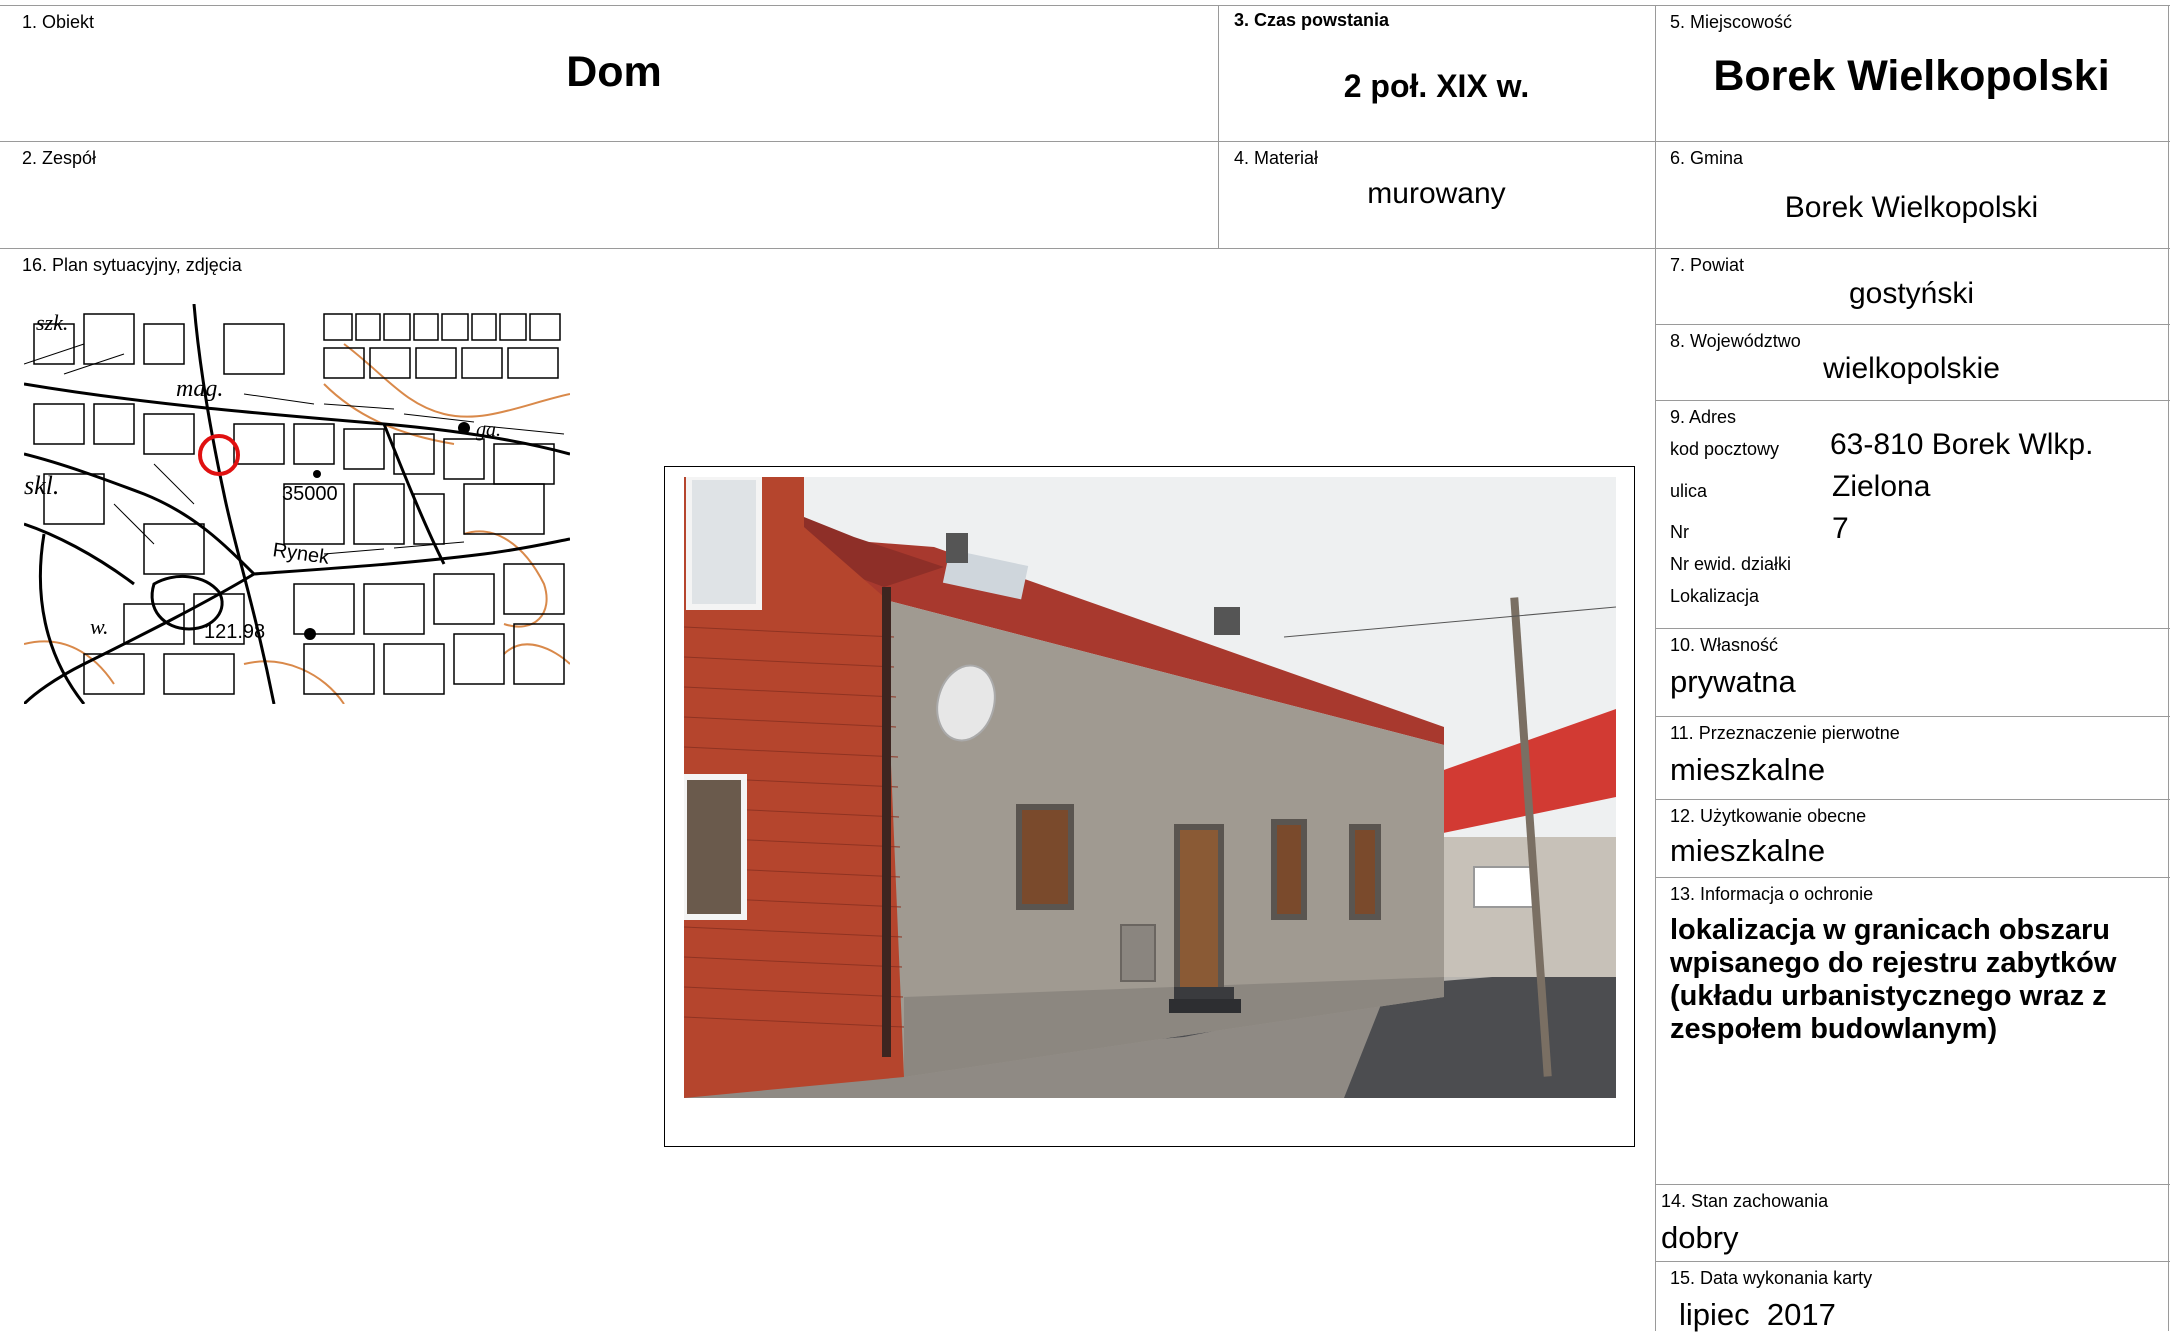  What do you see at coordinates (234, 632) in the screenshot?
I see `map-label-elevation: 121.98` at bounding box center [234, 632].